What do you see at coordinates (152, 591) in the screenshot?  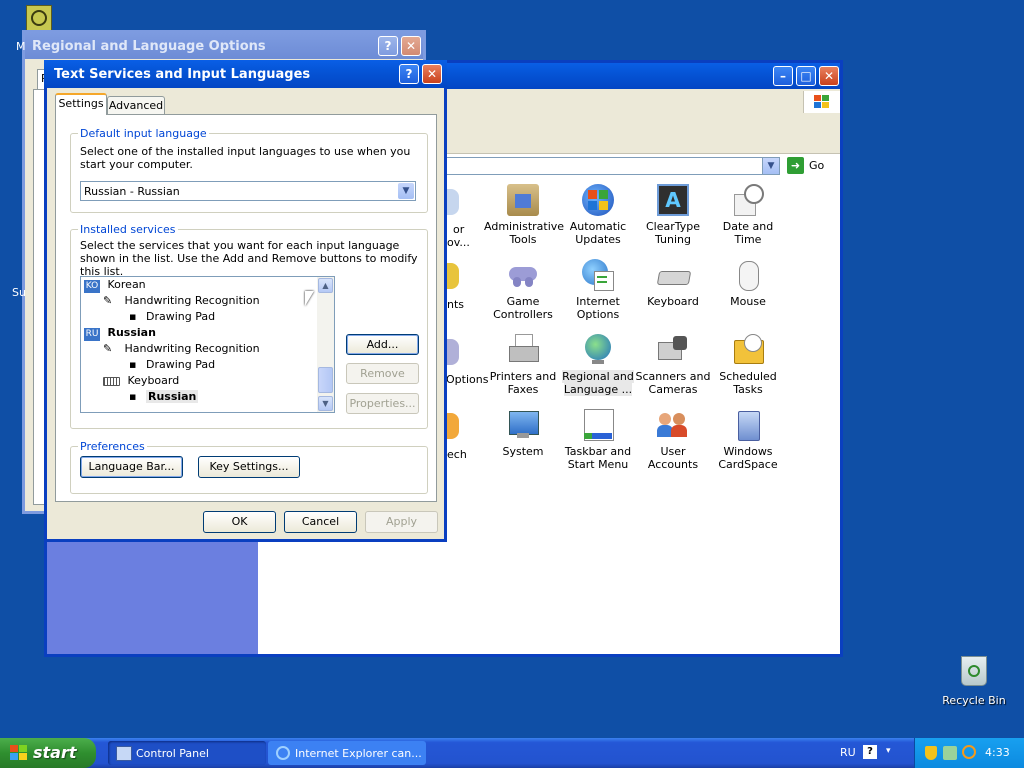 I see `task-pane` at bounding box center [152, 591].